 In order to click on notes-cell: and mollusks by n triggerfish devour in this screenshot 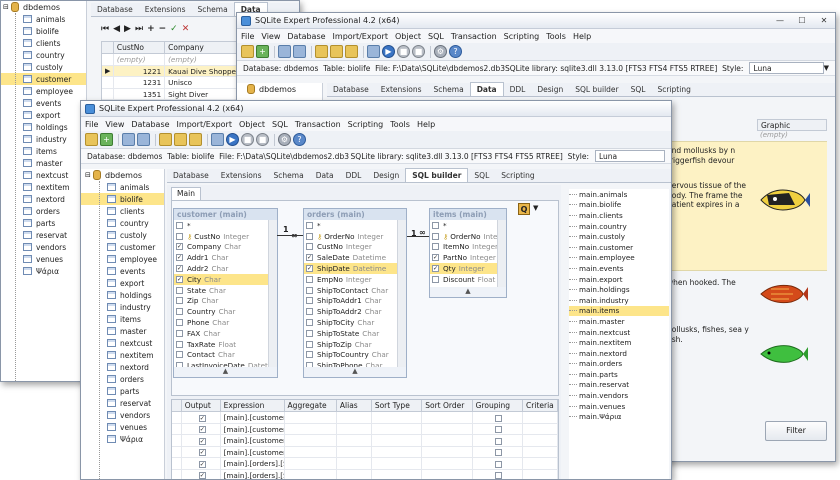, I will do `click(711, 155)`.